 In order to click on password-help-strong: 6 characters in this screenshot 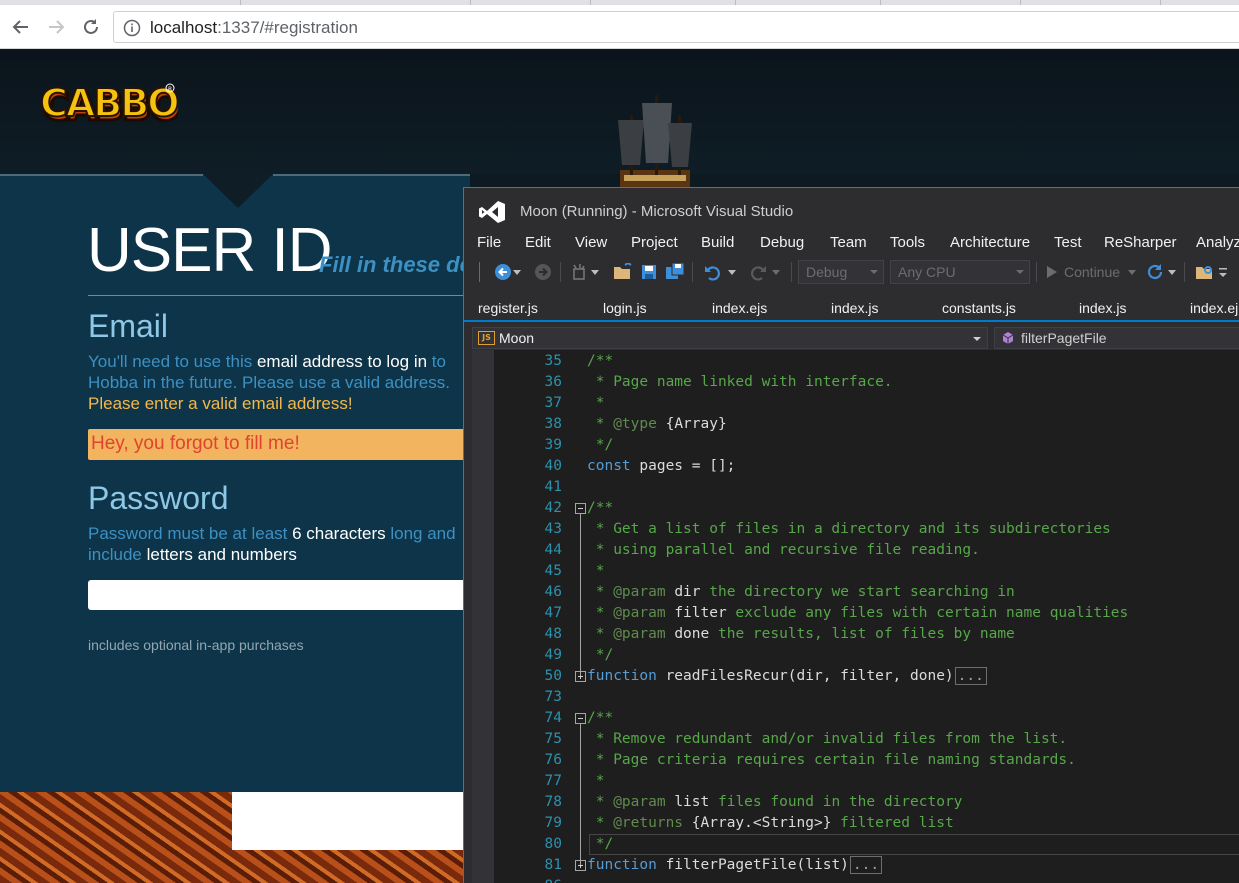, I will do `click(339, 533)`.